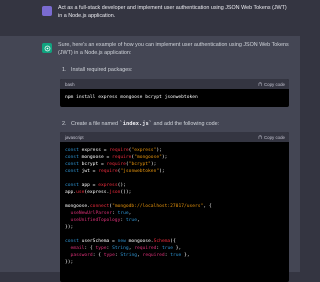  What do you see at coordinates (64, 124) in the screenshot?
I see `step-2-number: 2.` at bounding box center [64, 124].